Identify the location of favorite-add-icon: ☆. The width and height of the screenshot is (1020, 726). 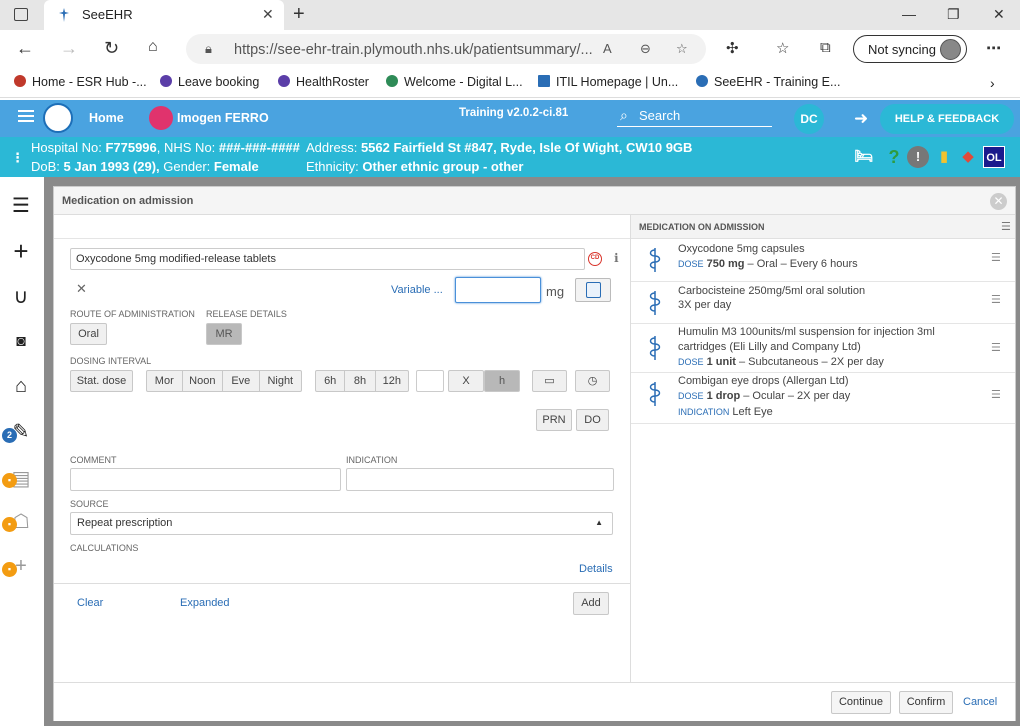
(682, 49).